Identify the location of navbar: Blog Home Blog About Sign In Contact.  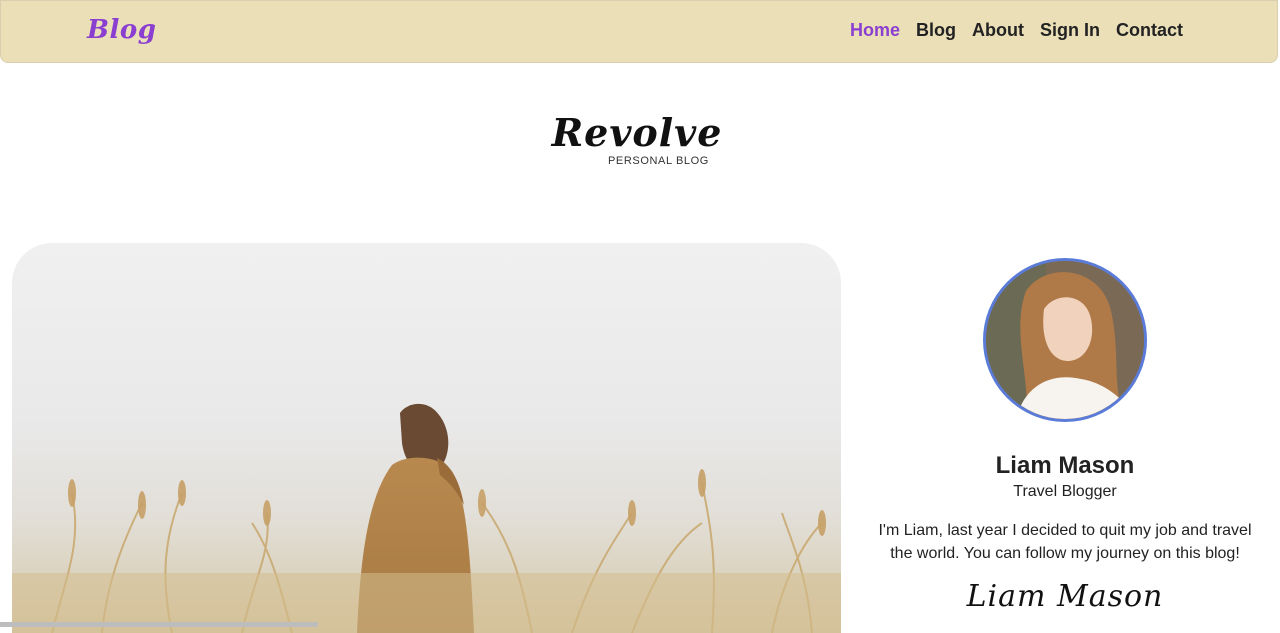
(639, 31).